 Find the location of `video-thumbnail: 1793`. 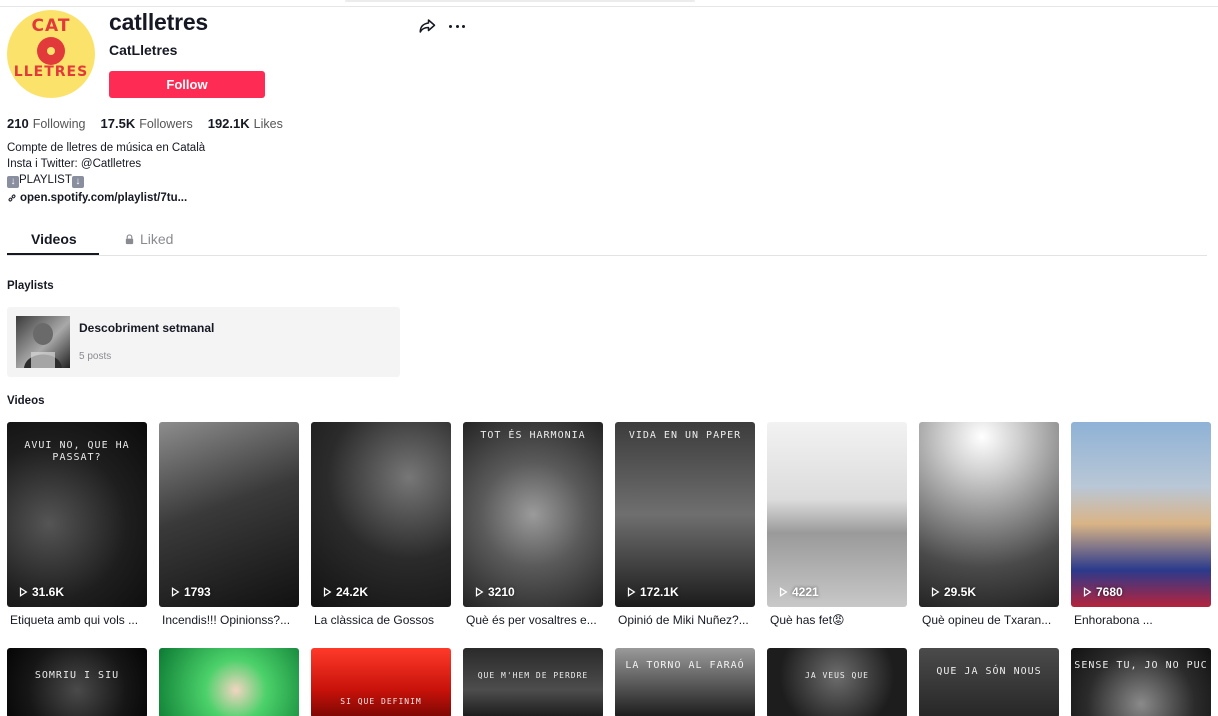

video-thumbnail: 1793 is located at coordinates (229, 514).